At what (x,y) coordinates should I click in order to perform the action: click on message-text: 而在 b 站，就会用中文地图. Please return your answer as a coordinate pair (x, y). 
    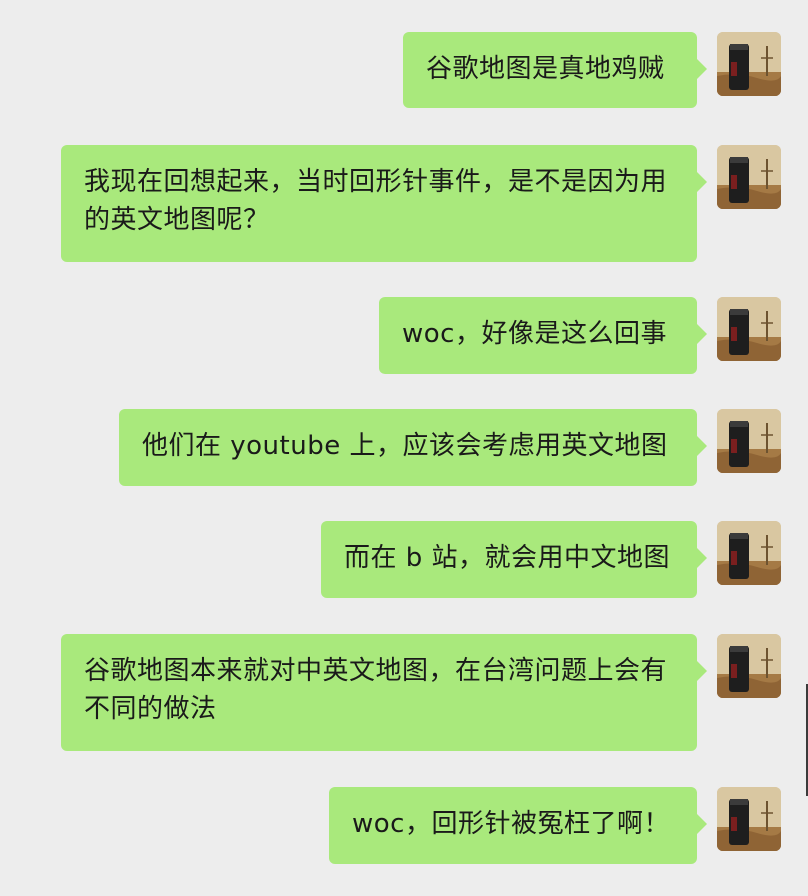
    Looking at the image, I should click on (507, 558).